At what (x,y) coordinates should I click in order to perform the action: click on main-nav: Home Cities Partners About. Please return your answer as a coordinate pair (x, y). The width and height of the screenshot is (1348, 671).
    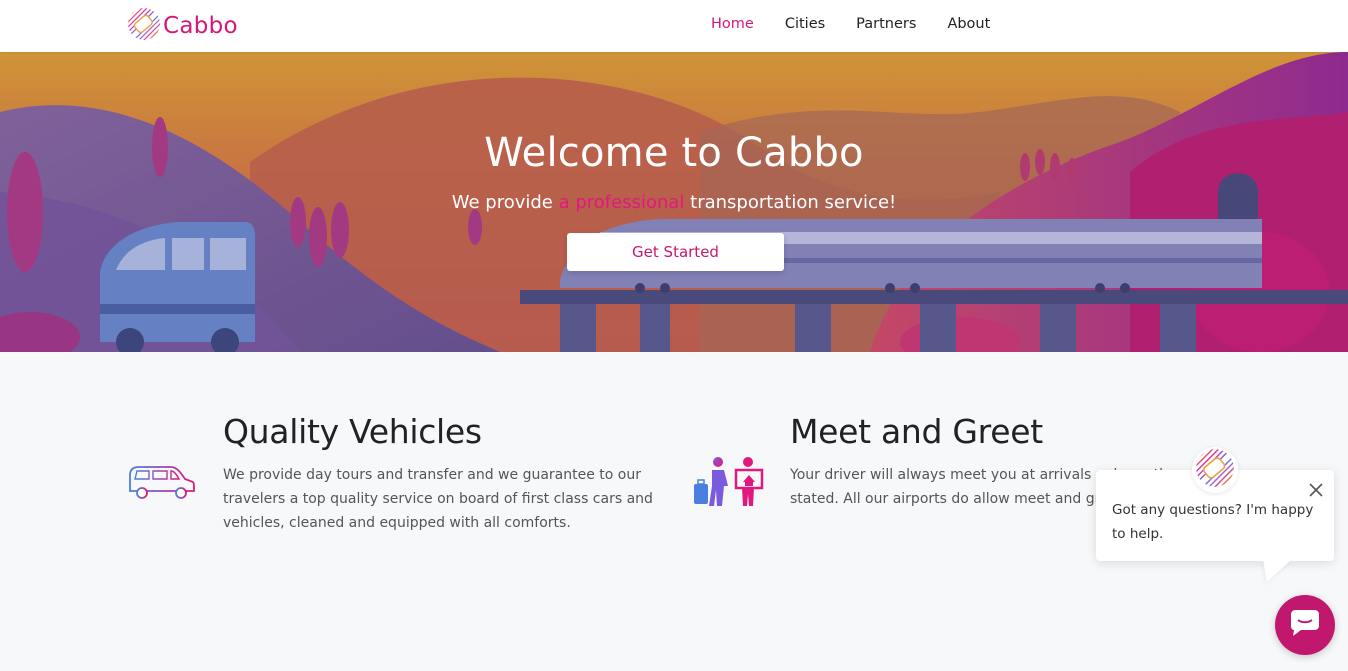
    Looking at the image, I should click on (866, 24).